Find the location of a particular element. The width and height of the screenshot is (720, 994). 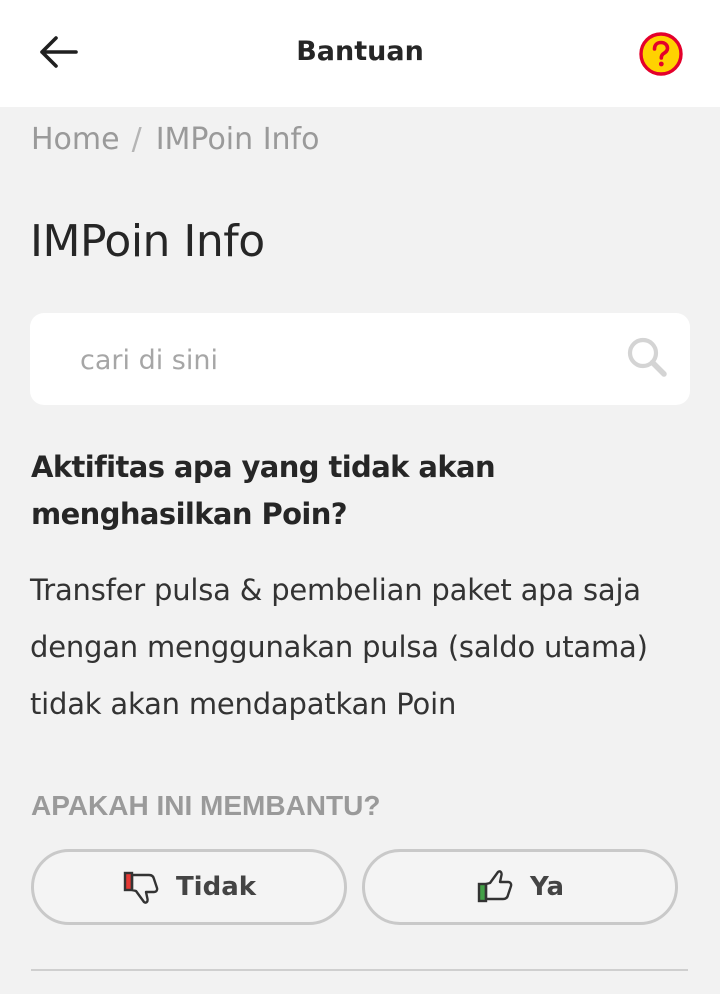

divider is located at coordinates (359, 970).